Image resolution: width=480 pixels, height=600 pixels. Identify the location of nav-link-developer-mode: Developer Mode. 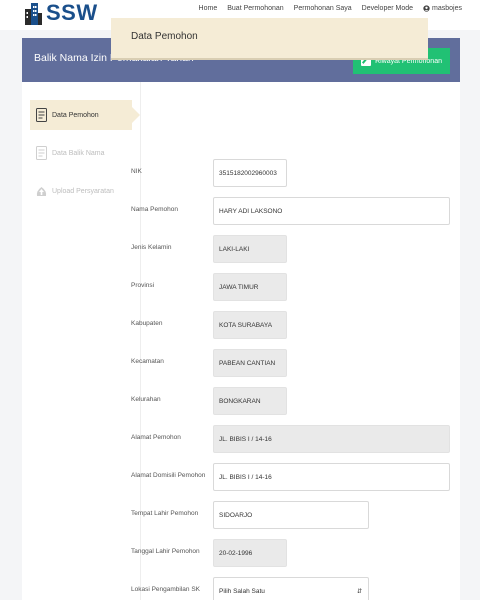
(387, 8).